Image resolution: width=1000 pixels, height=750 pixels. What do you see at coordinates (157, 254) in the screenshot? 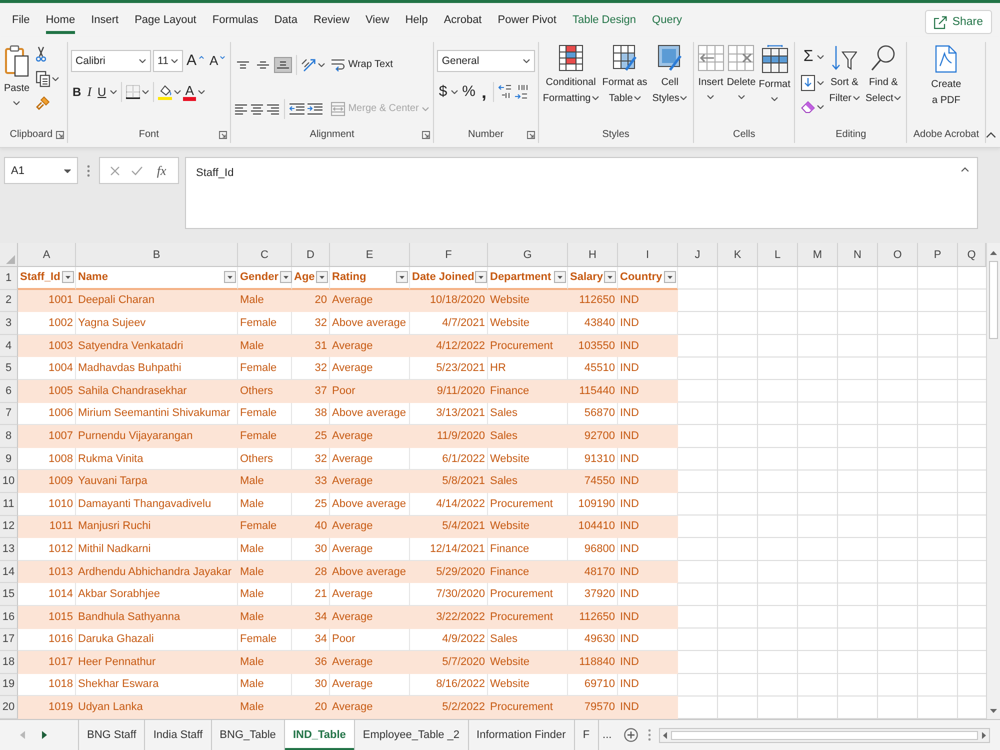
I see `column-letter: B` at bounding box center [157, 254].